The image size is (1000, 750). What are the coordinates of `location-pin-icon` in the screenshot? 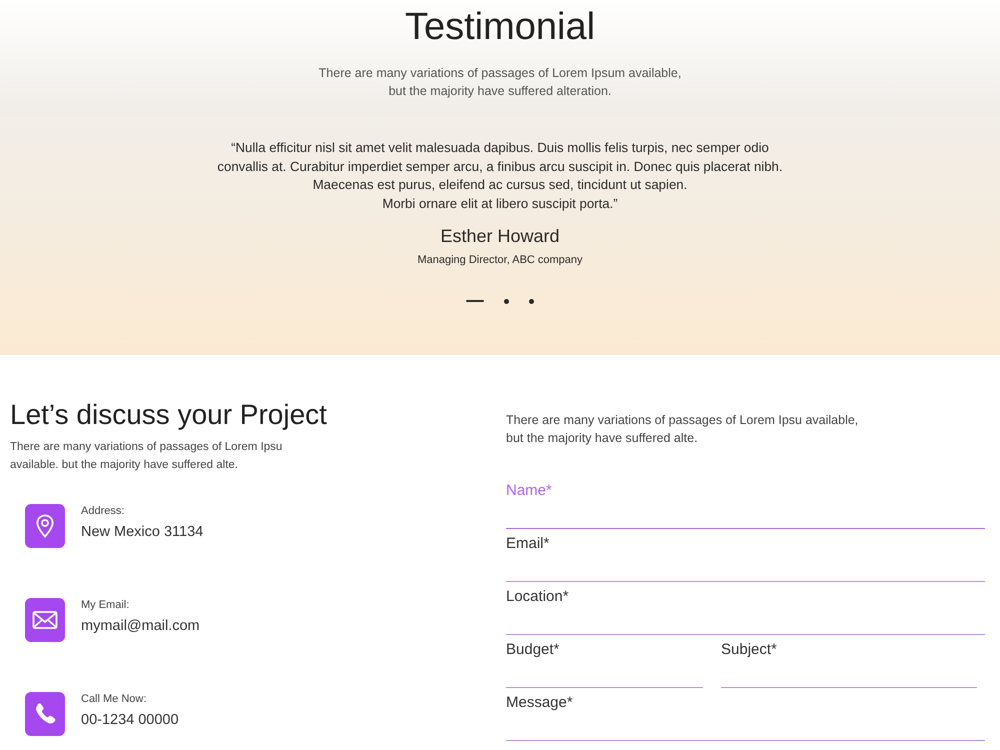 It's located at (45, 526).